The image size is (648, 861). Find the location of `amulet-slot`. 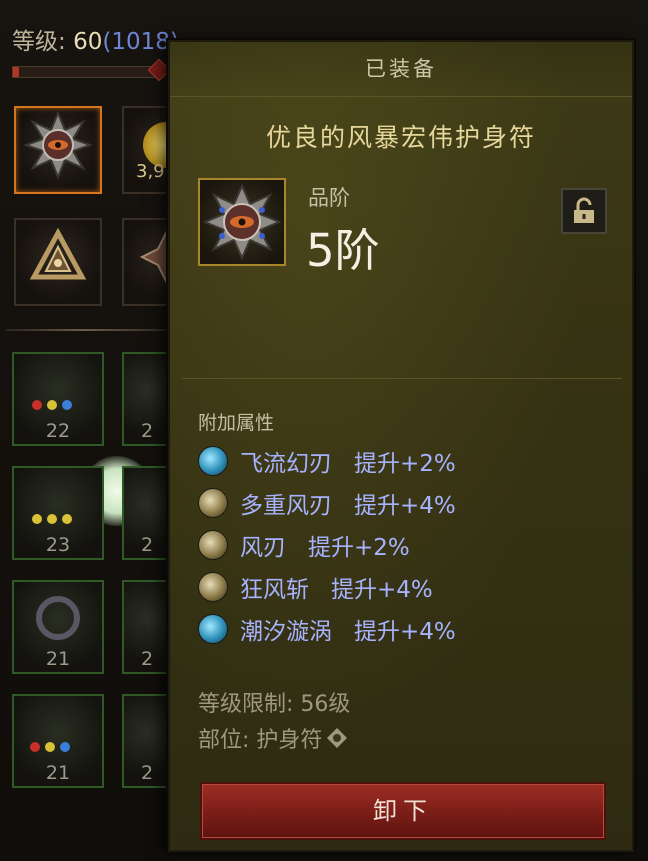

amulet-slot is located at coordinates (58, 150).